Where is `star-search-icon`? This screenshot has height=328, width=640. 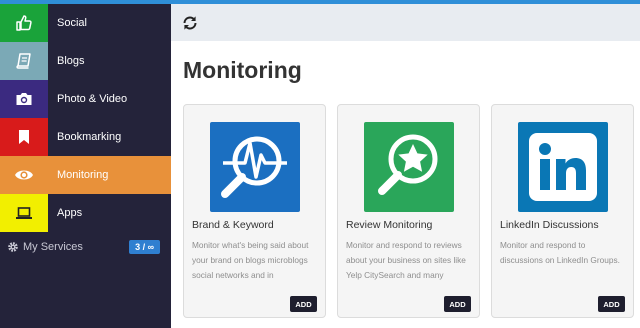
star-search-icon is located at coordinates (408, 164).